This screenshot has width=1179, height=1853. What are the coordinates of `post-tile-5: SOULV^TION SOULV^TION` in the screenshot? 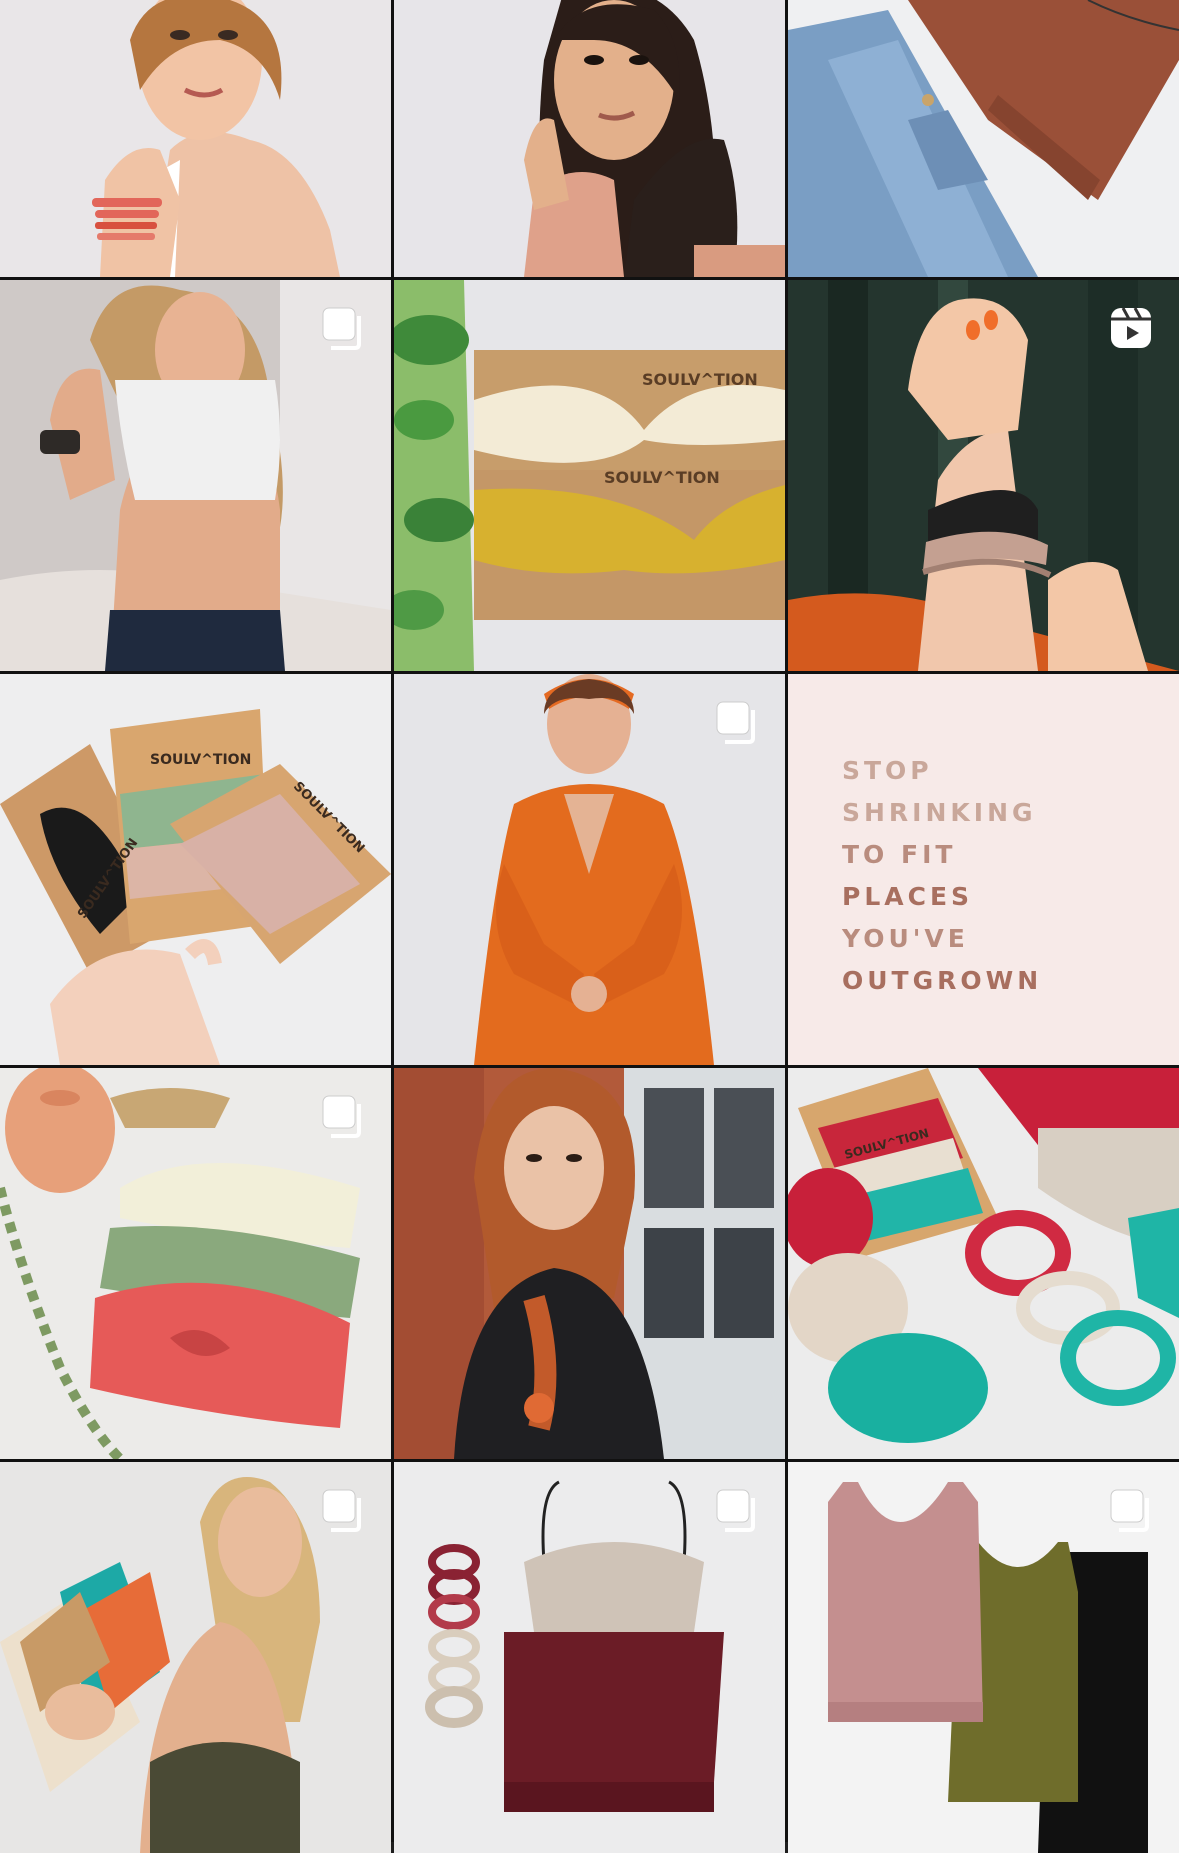 It's located at (589, 475).